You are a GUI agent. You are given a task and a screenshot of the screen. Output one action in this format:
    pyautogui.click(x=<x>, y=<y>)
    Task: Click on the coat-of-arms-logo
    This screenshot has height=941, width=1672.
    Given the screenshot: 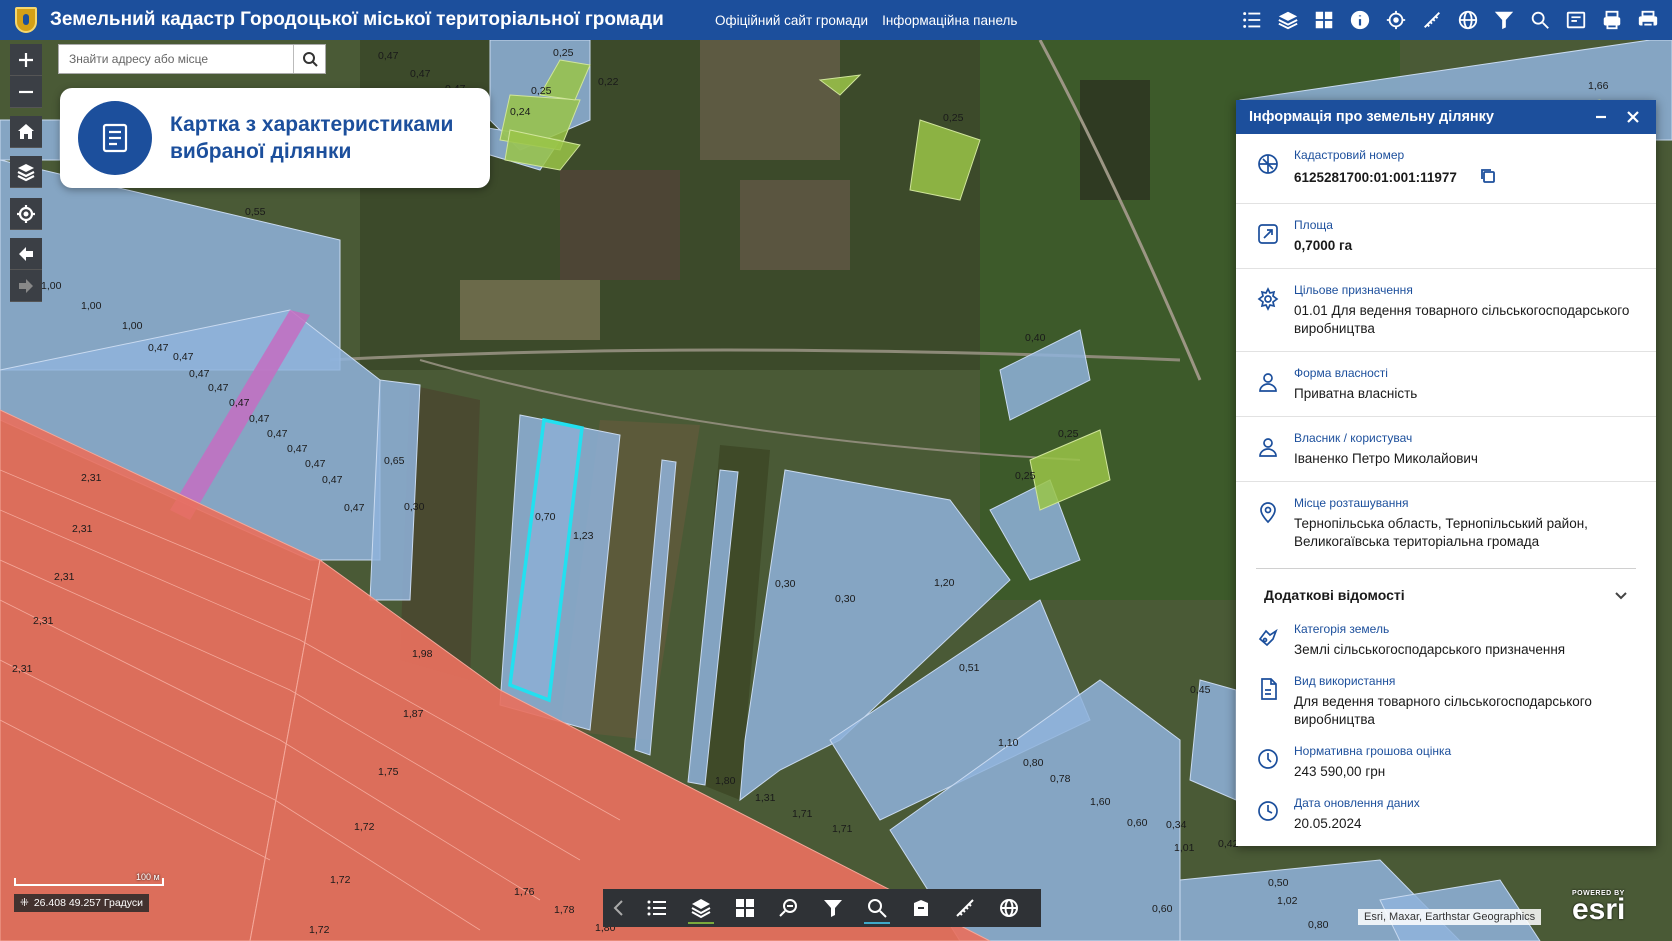 What is the action you would take?
    pyautogui.click(x=26, y=20)
    